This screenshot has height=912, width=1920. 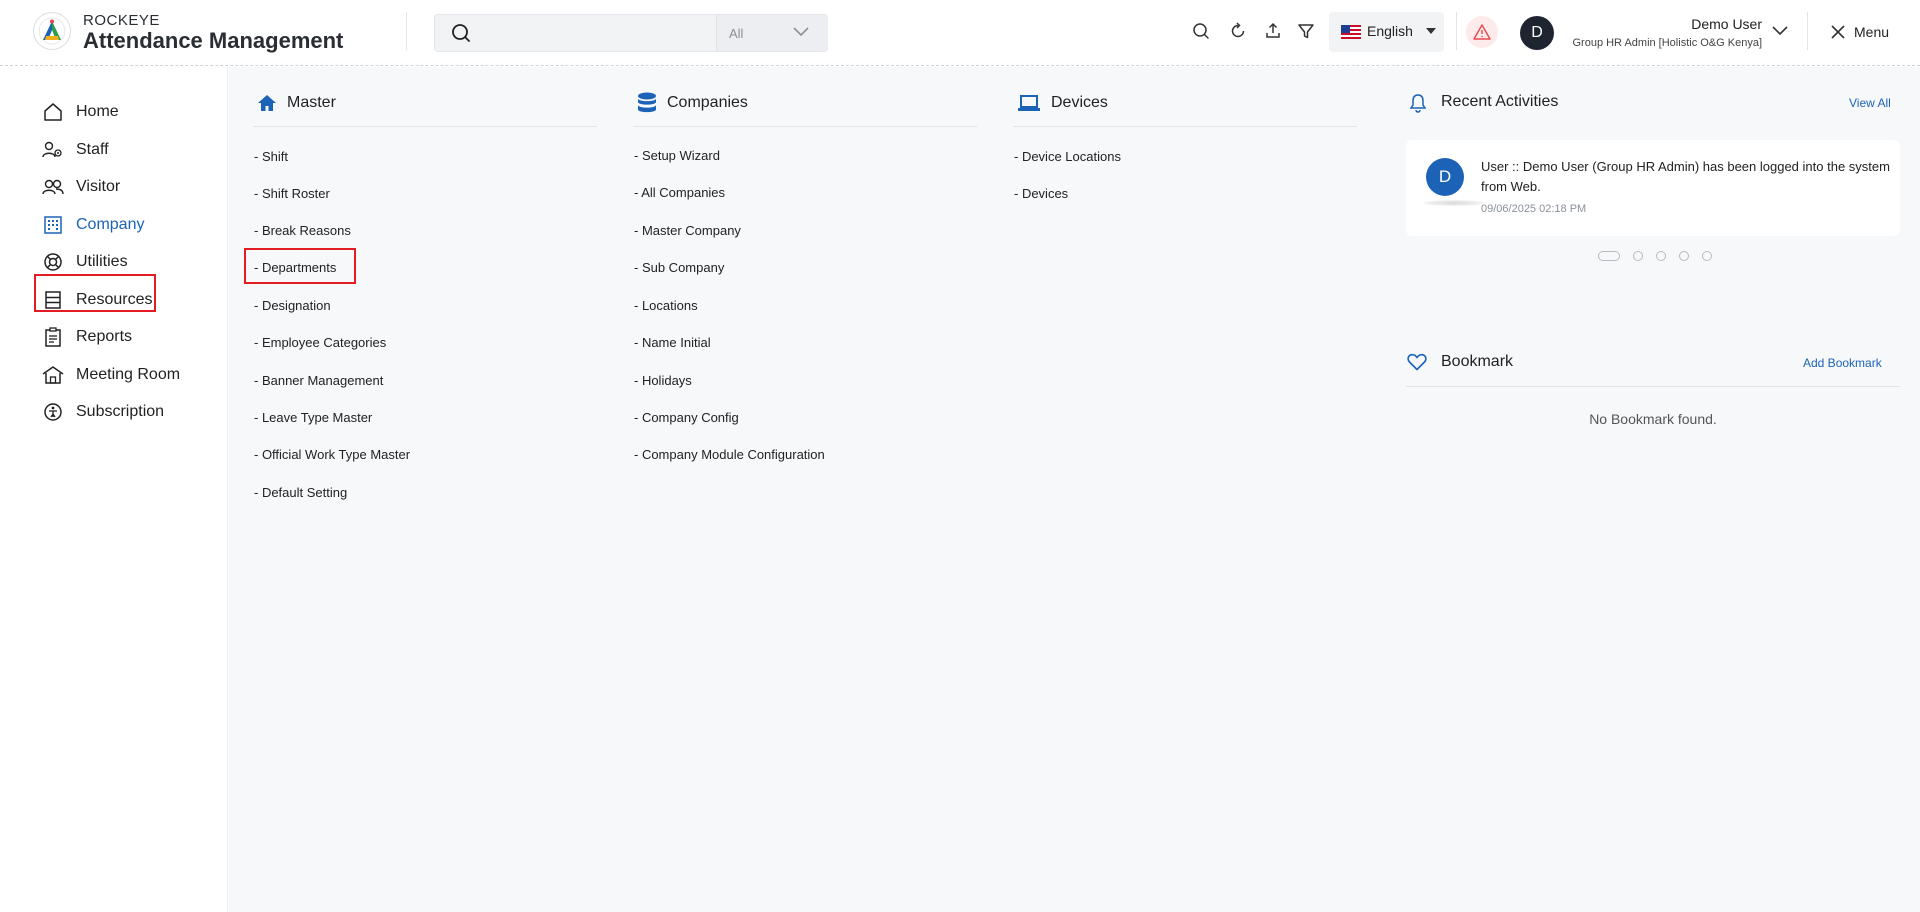 I want to click on link-setup-wizard: - Setup Wizard, so click(x=677, y=155).